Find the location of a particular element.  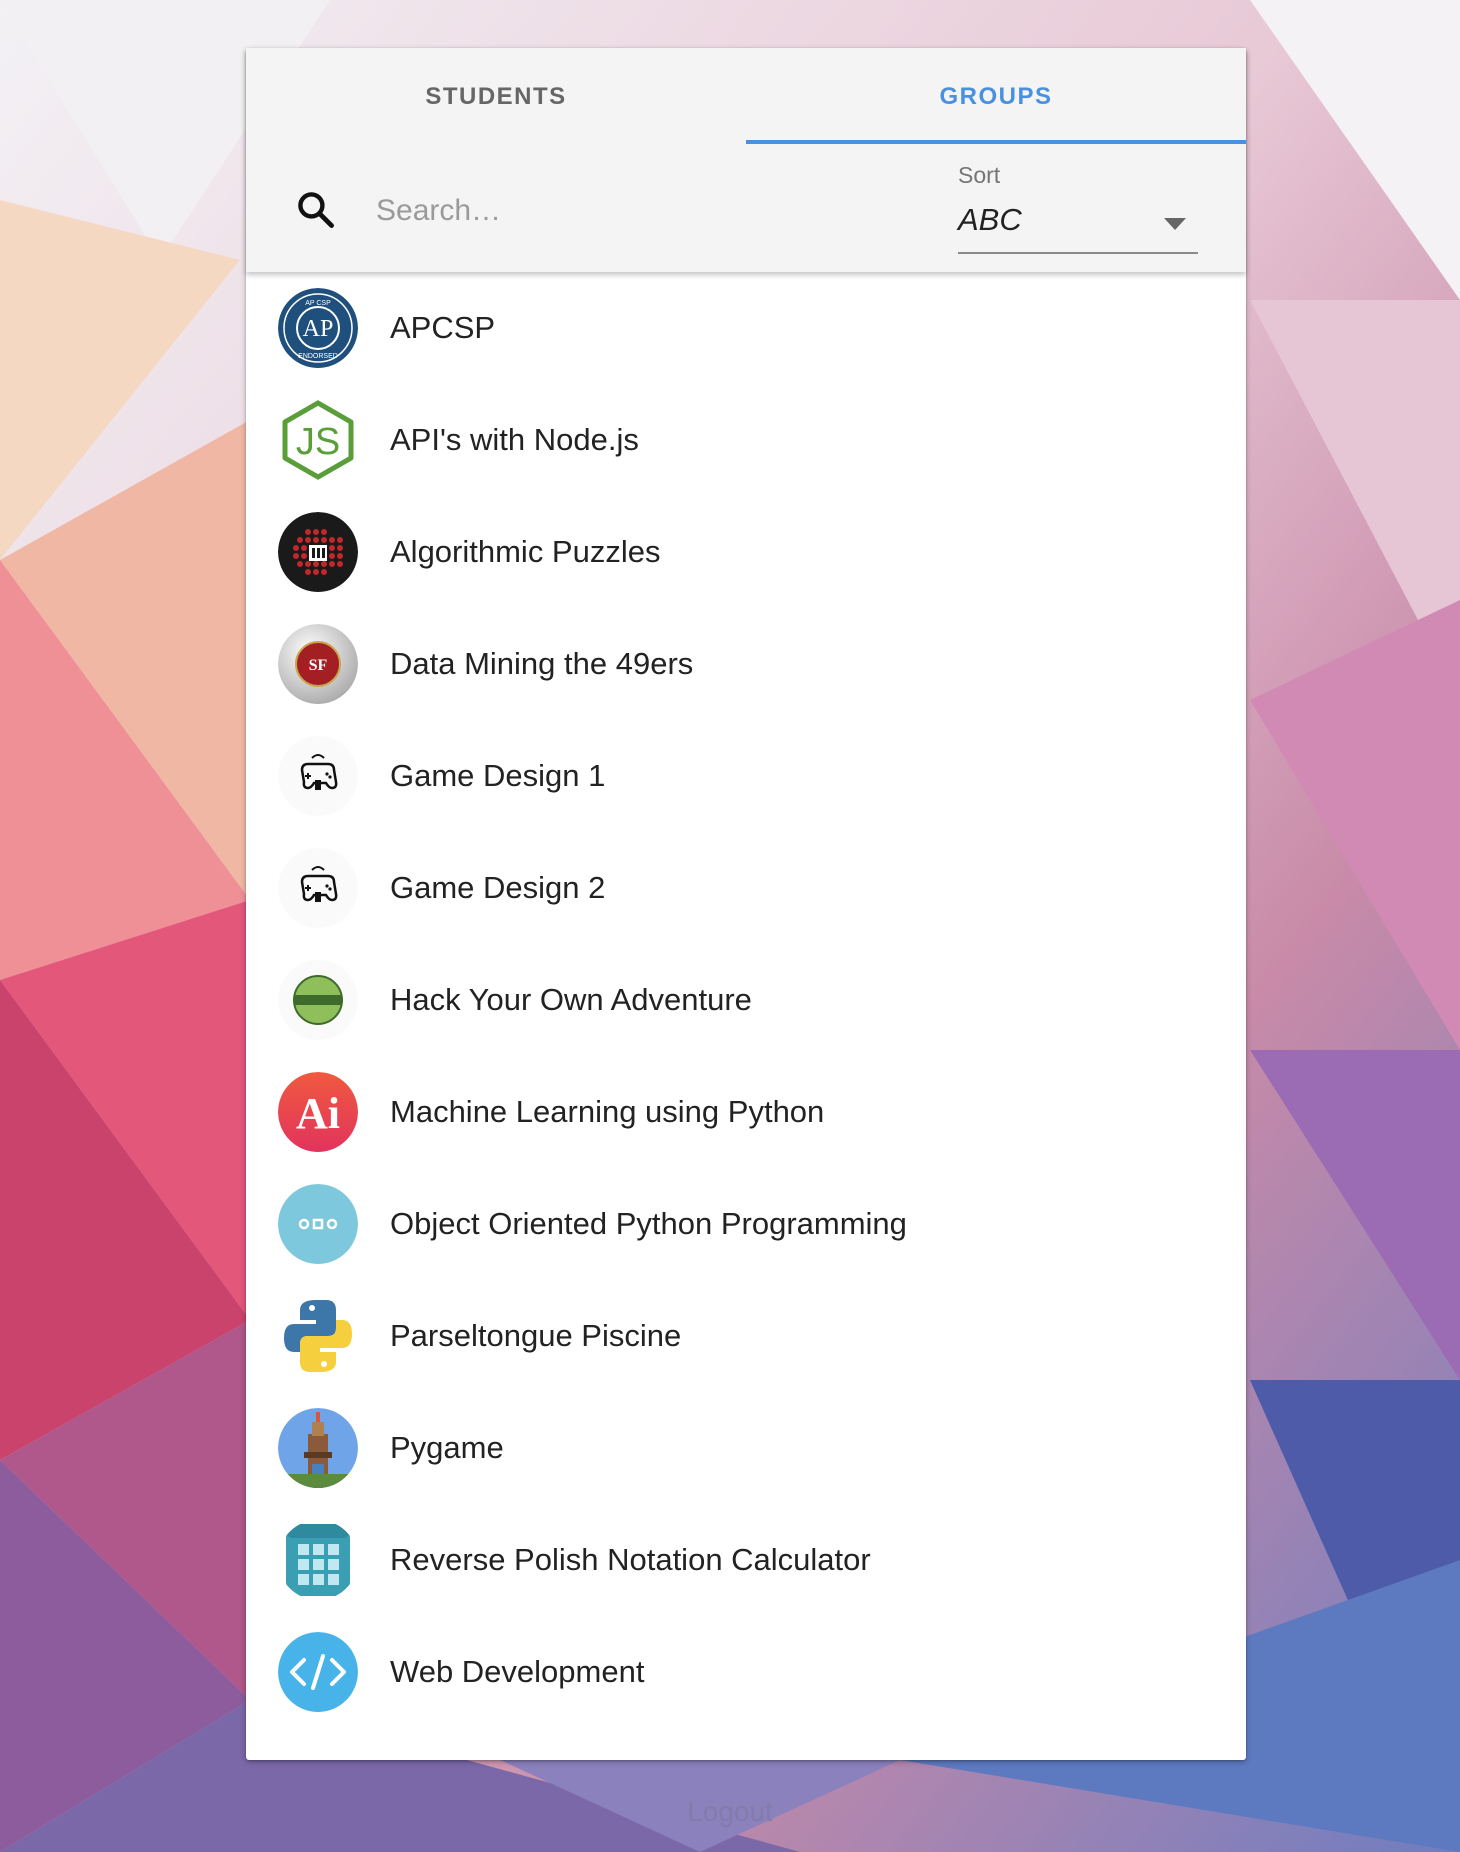

panel-header: STUDENTS GROUPS Sort ABC is located at coordinates (746, 160).